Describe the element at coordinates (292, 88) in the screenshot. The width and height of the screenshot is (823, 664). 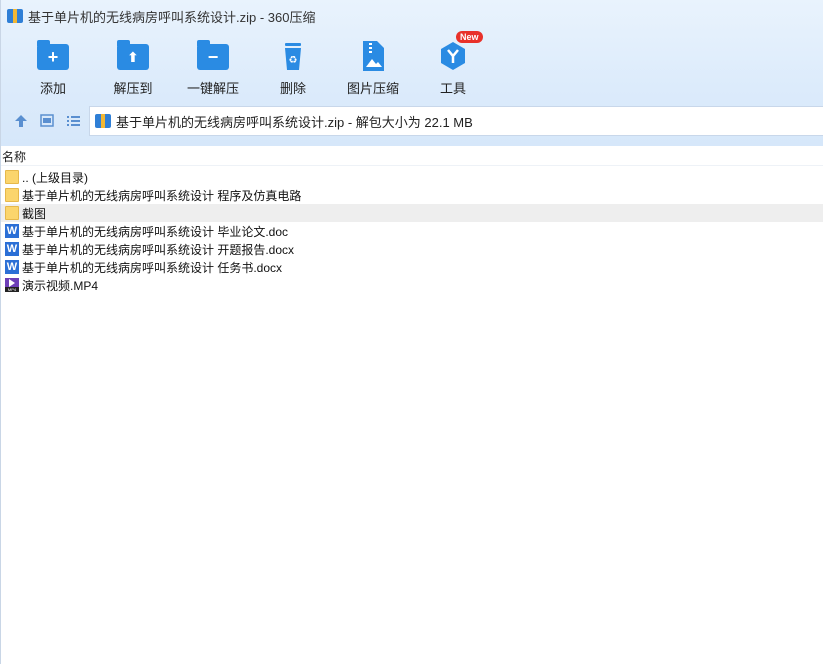
I see `delete-button-label: 删除` at that location.